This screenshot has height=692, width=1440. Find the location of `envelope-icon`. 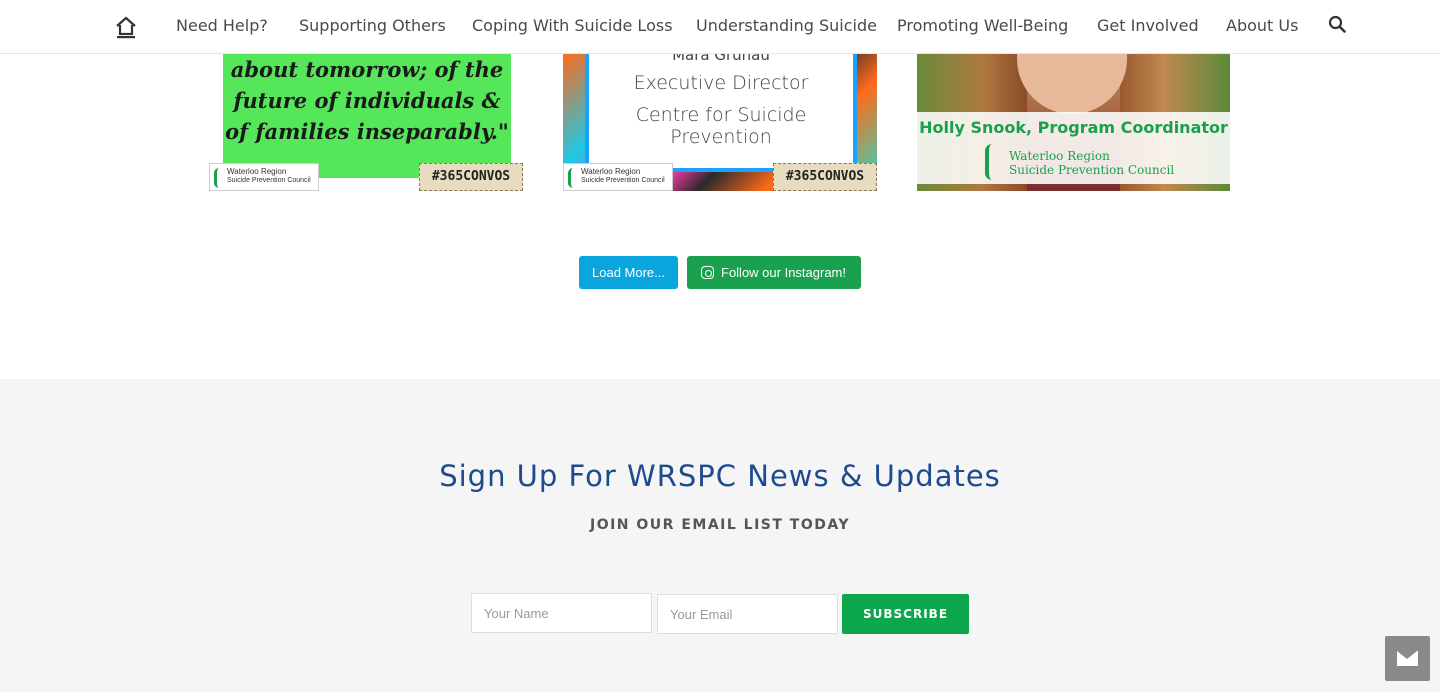

envelope-icon is located at coordinates (1407, 658).